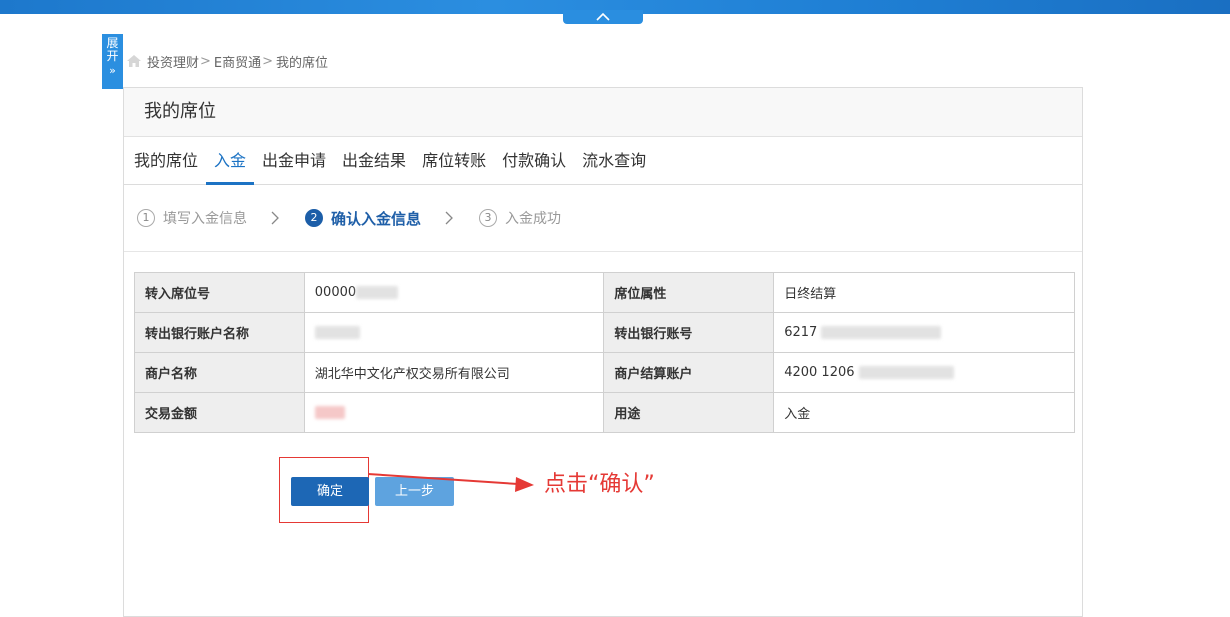  I want to click on step-label: 入金成功, so click(533, 219).